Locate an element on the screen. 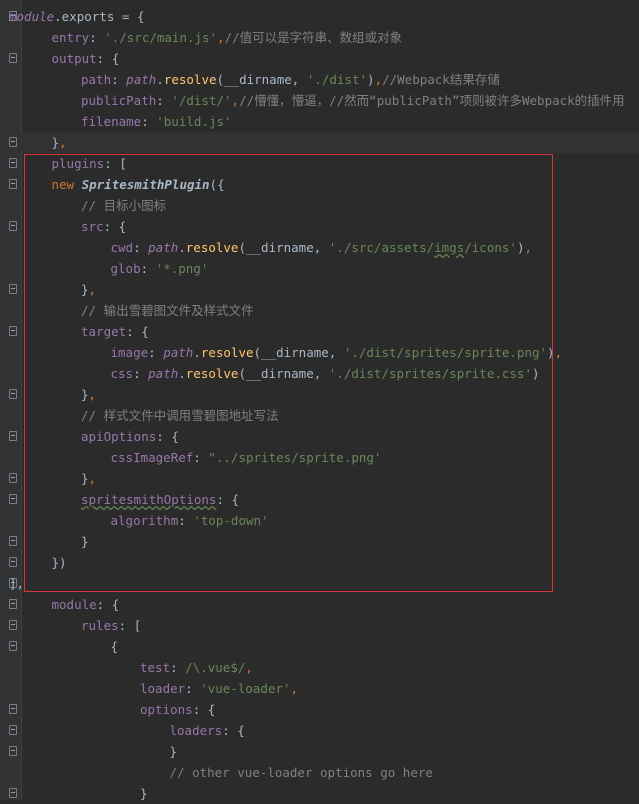 This screenshot has width=639, height=804. code-line: module: { is located at coordinates (319, 604).